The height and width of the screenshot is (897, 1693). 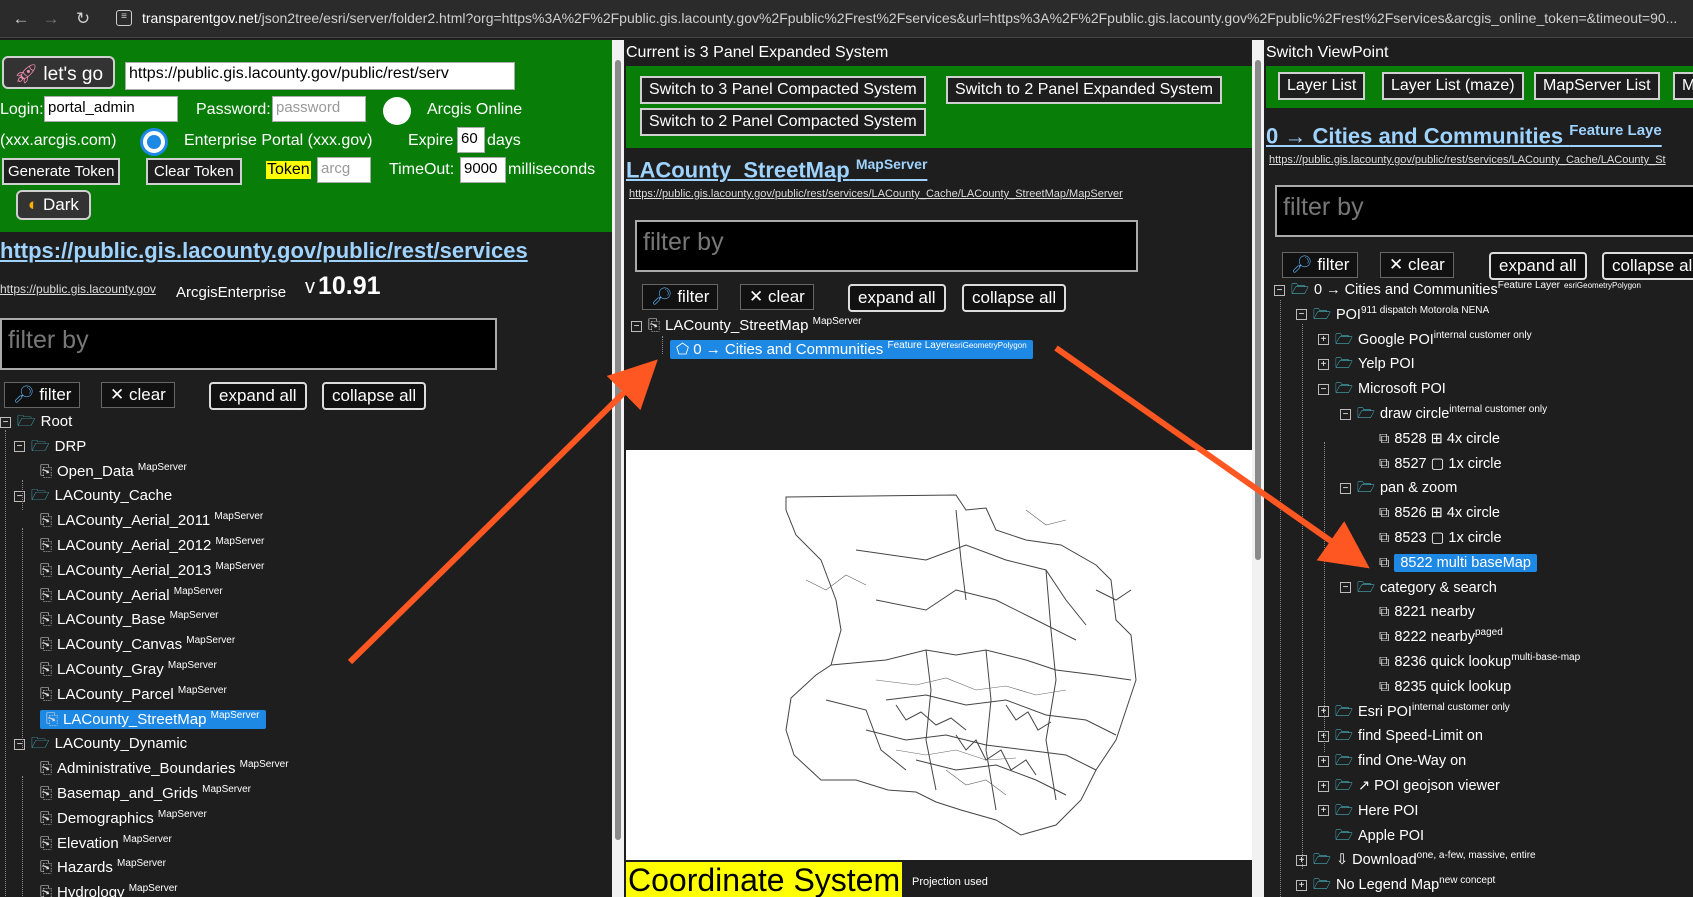 I want to click on left-filter-button: 🔎︎ filter, so click(x=42, y=395).